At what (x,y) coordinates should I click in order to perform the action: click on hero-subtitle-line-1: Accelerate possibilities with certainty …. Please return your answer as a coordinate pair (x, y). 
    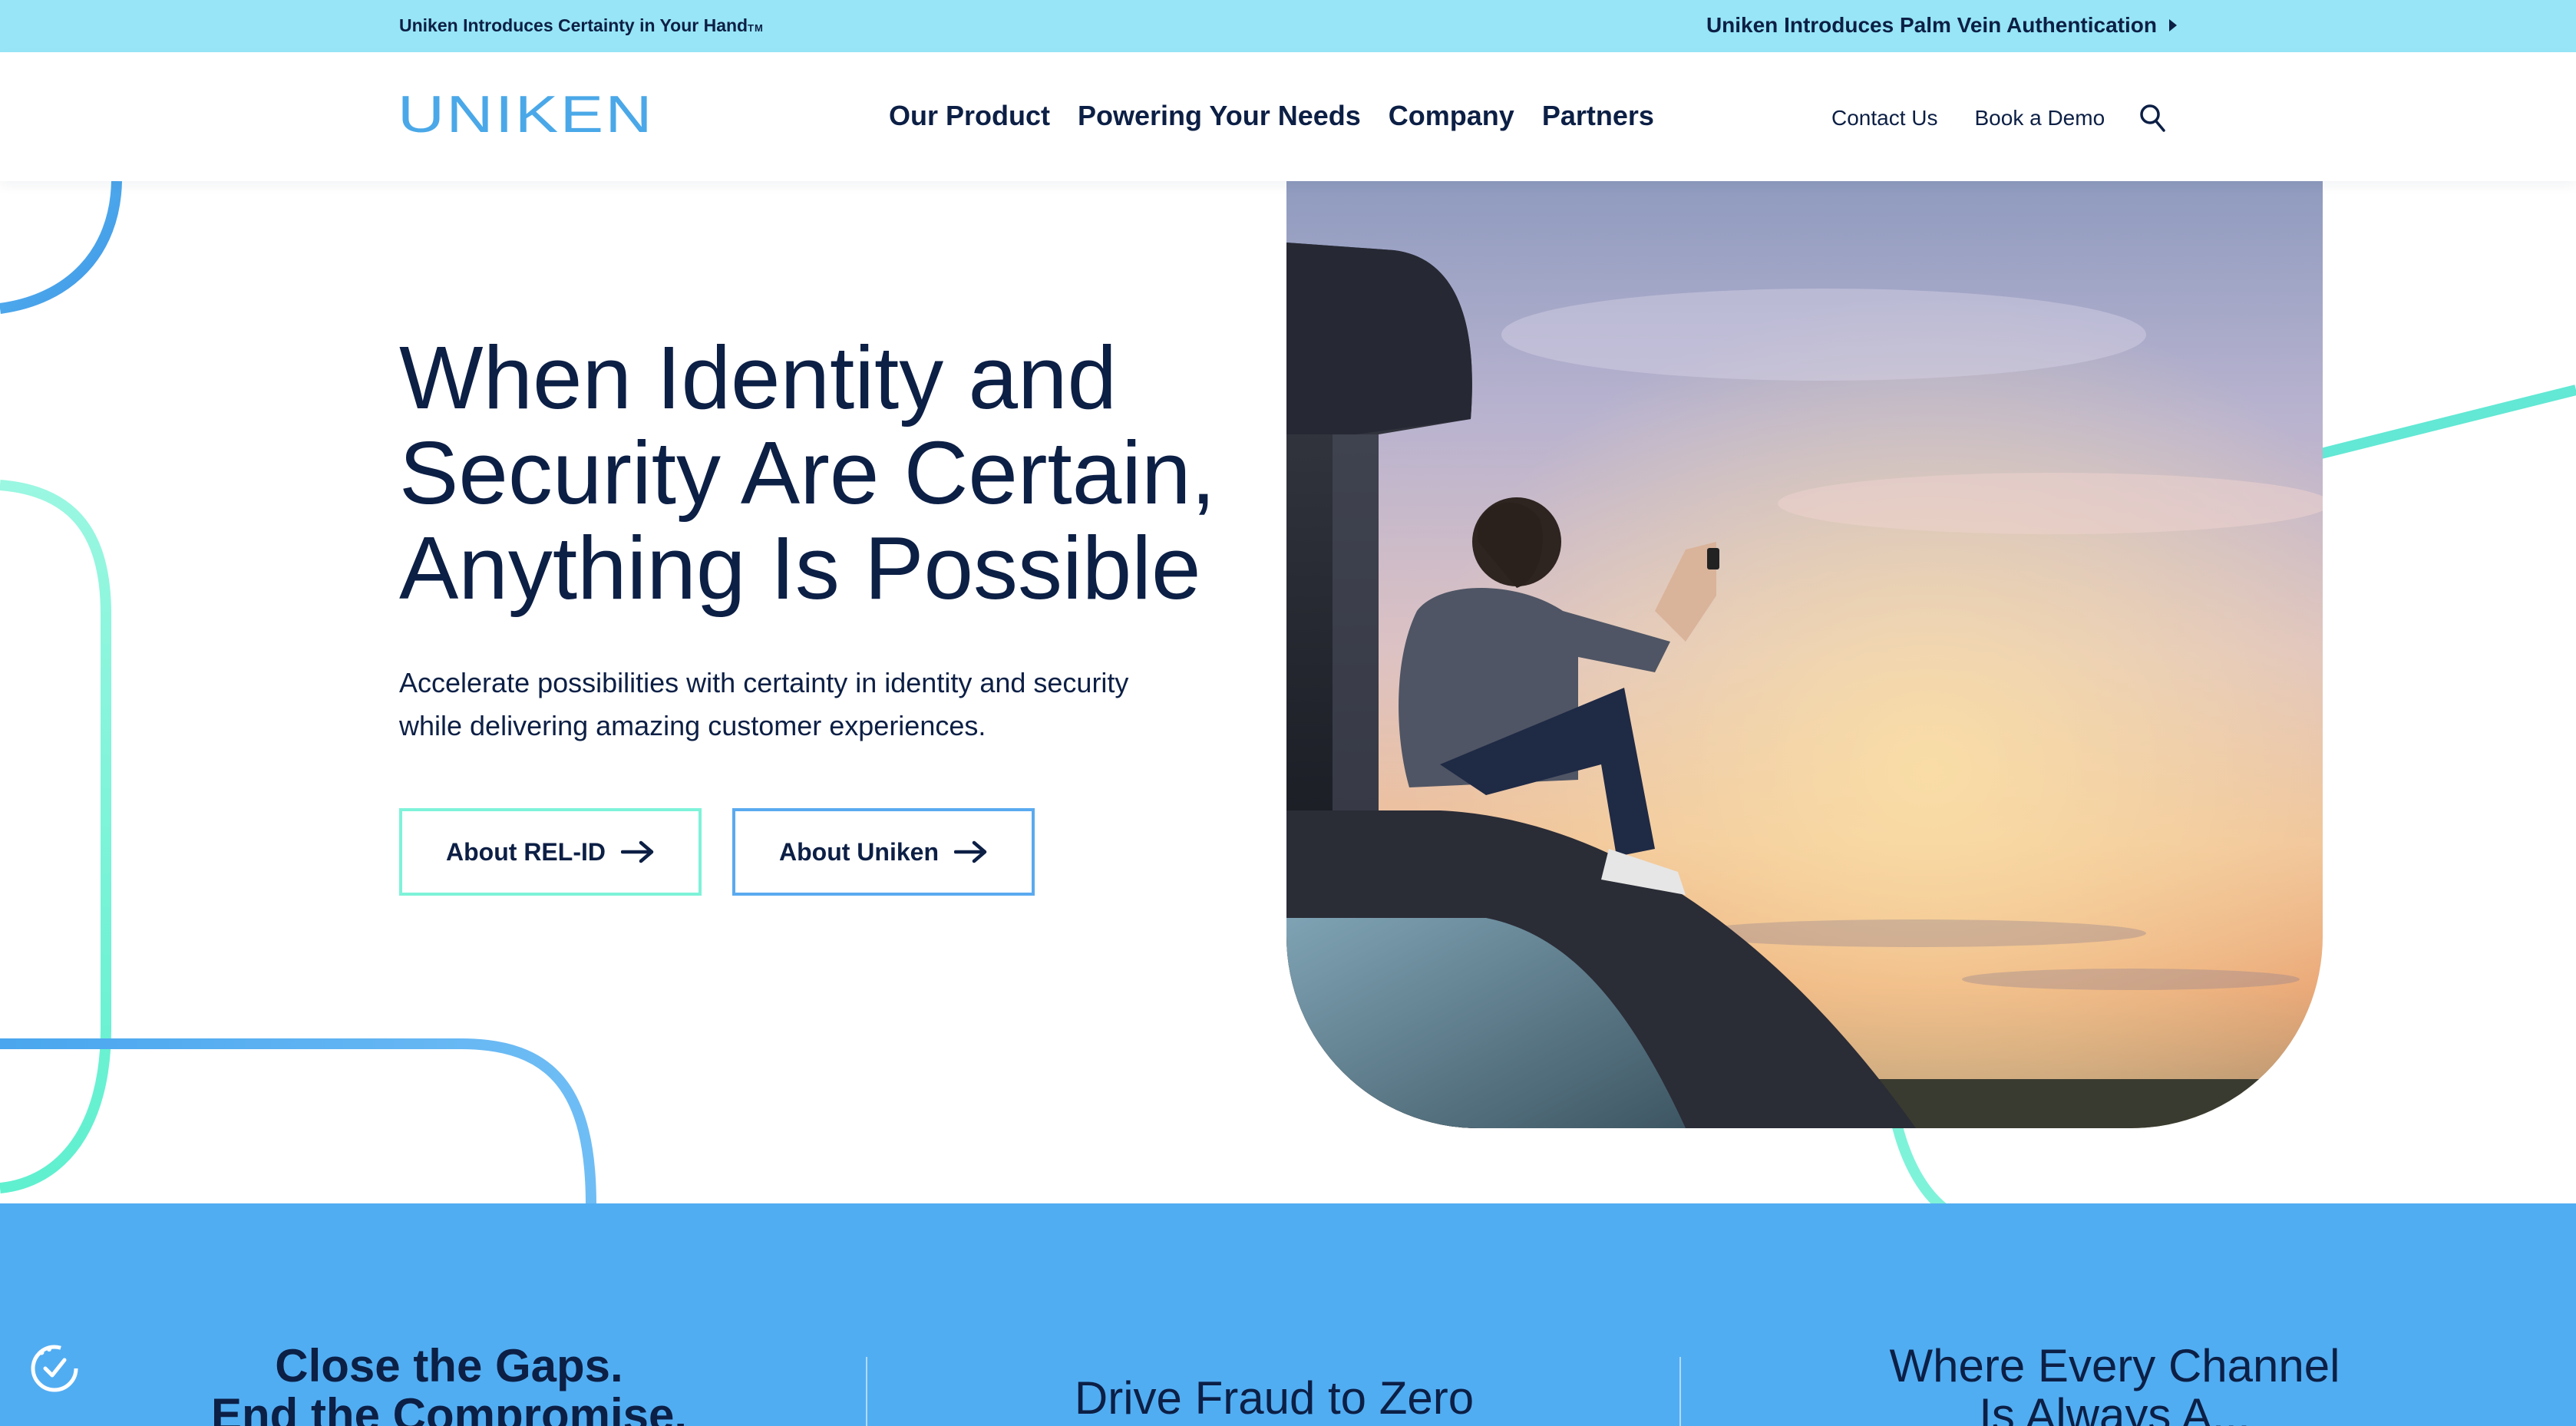
    Looking at the image, I should click on (764, 682).